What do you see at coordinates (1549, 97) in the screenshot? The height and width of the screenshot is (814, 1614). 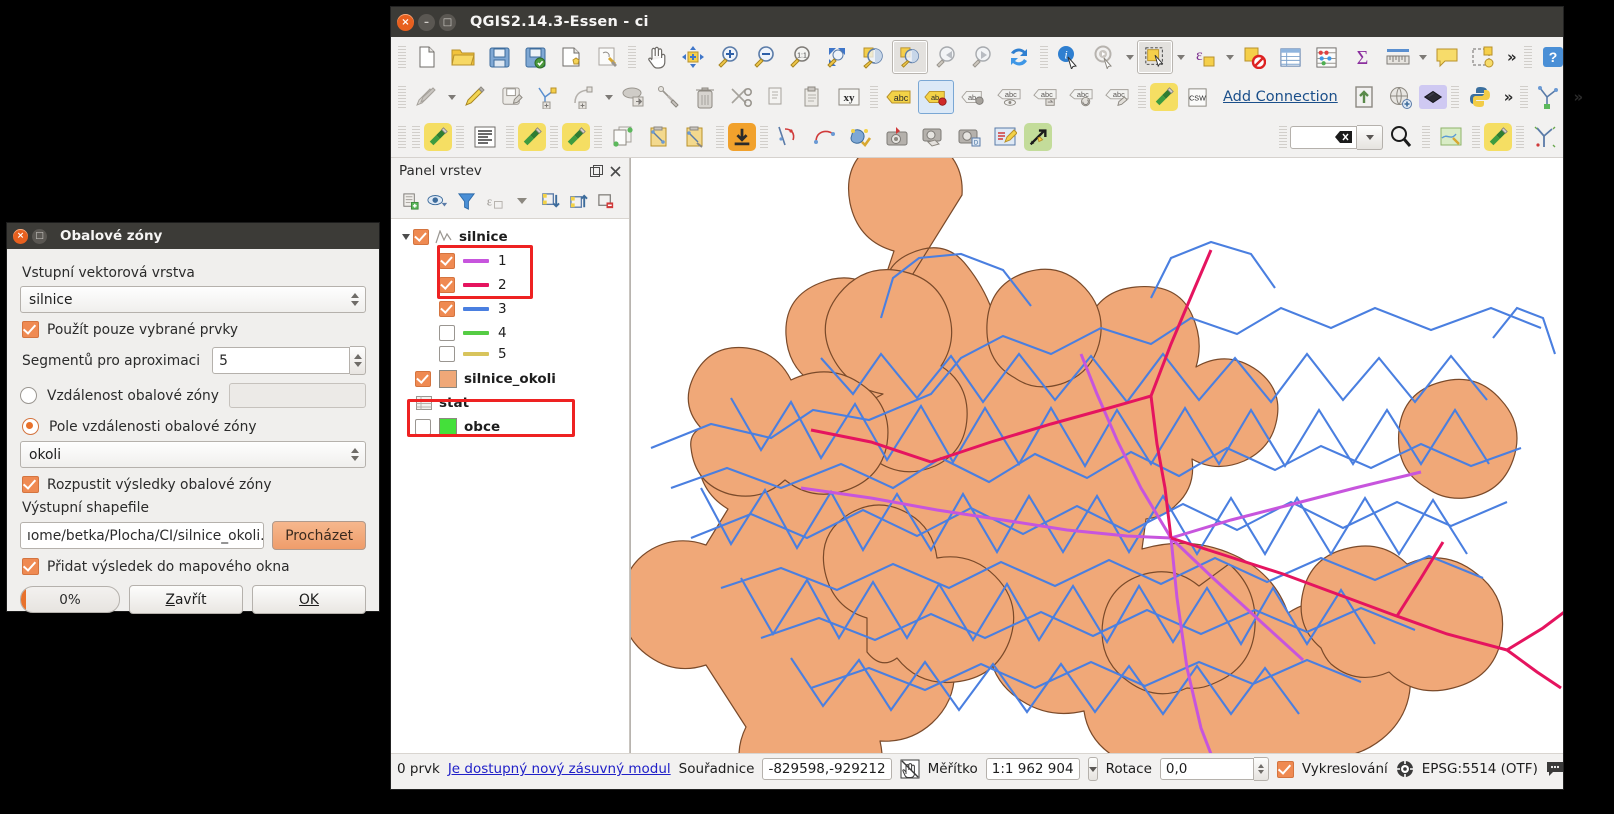 I see `network-icon` at bounding box center [1549, 97].